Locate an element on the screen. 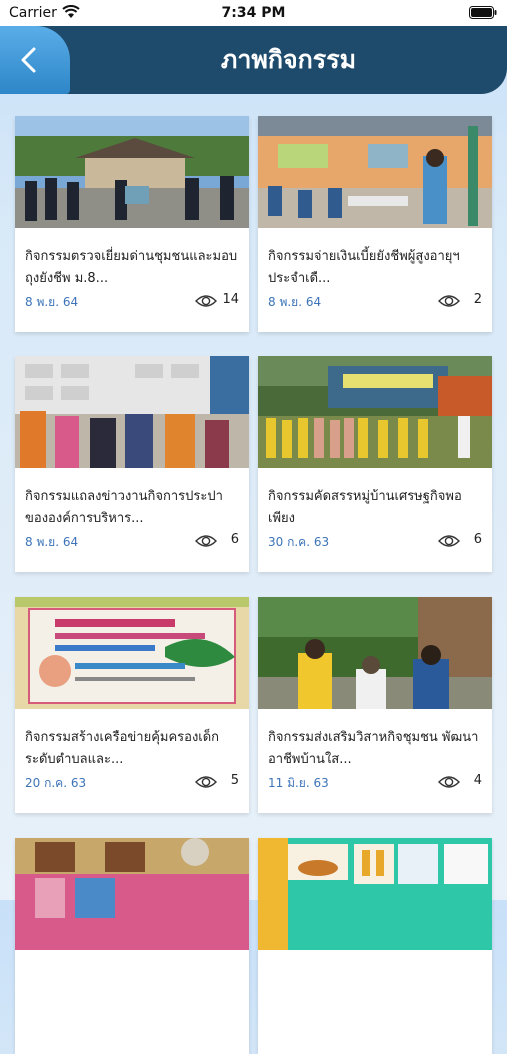 The image size is (507, 1054). activity-date: 30 ก.ค. 63 is located at coordinates (299, 542).